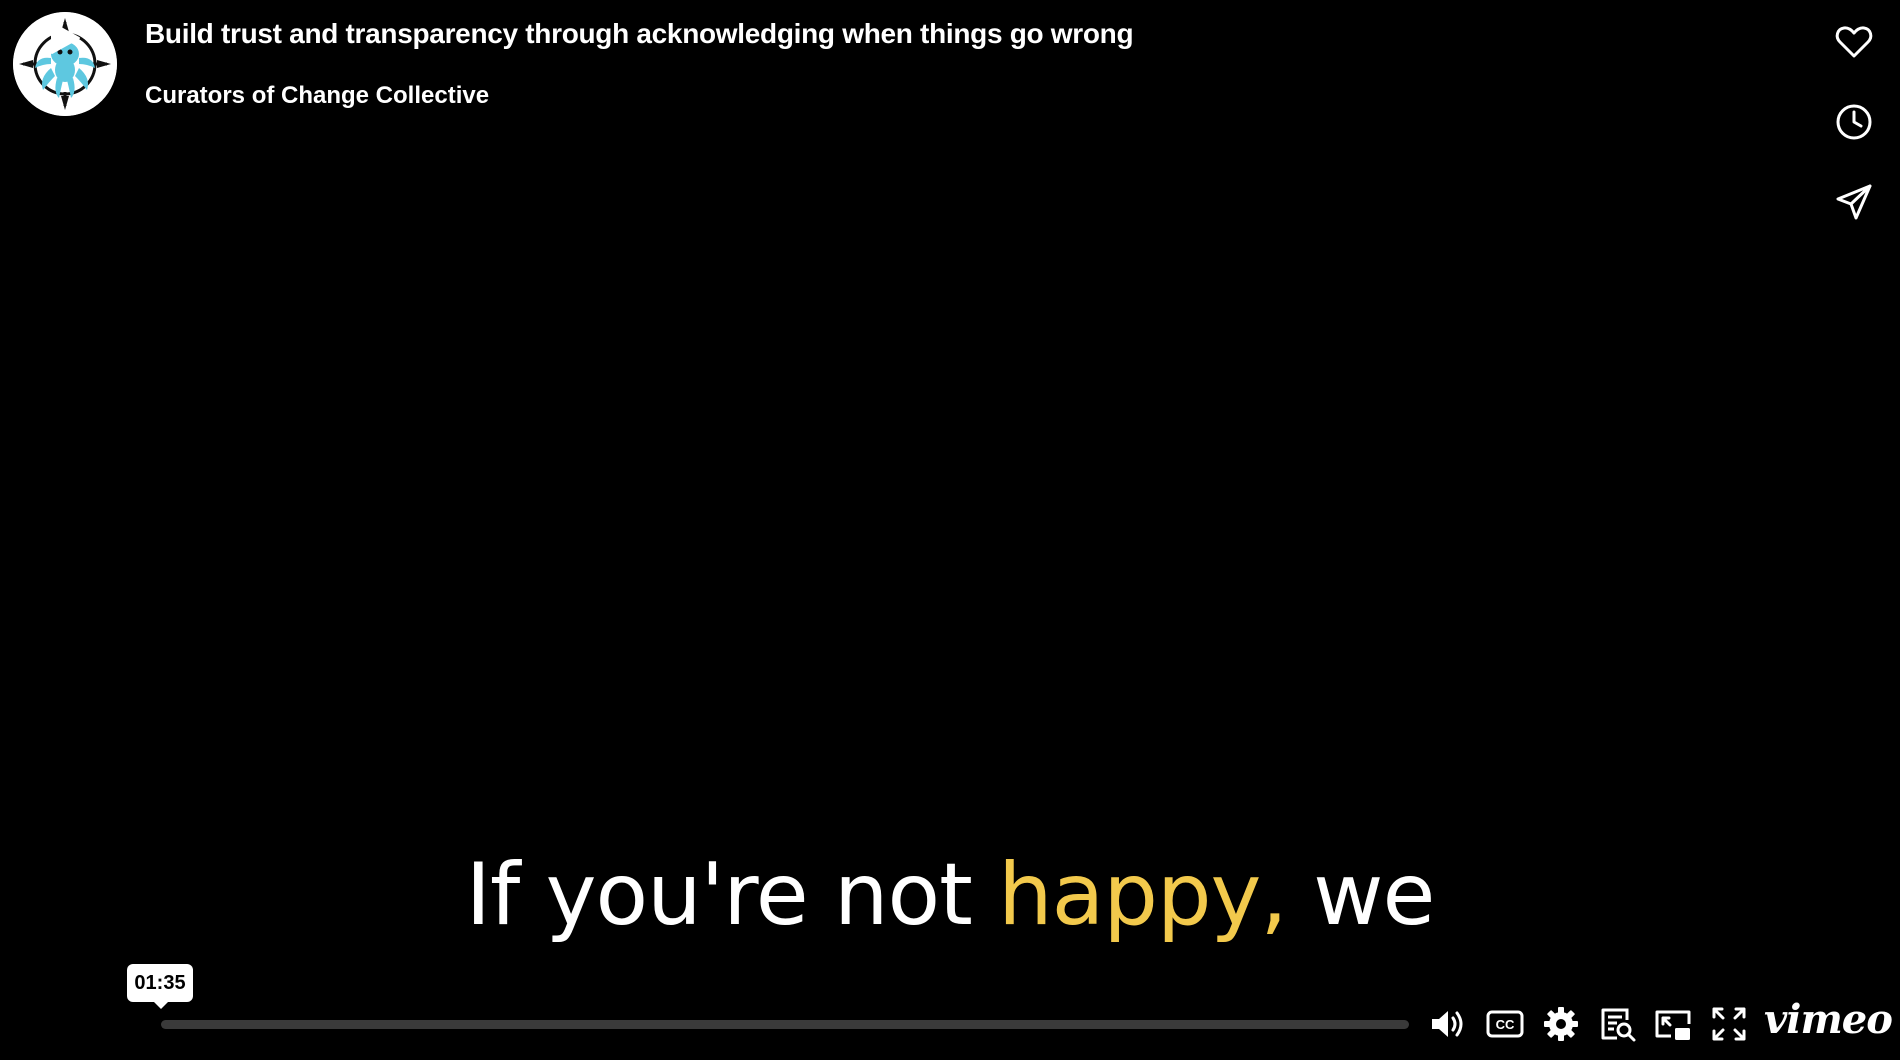 The height and width of the screenshot is (1060, 1900). I want to click on transcript-icon, so click(1618, 1025).